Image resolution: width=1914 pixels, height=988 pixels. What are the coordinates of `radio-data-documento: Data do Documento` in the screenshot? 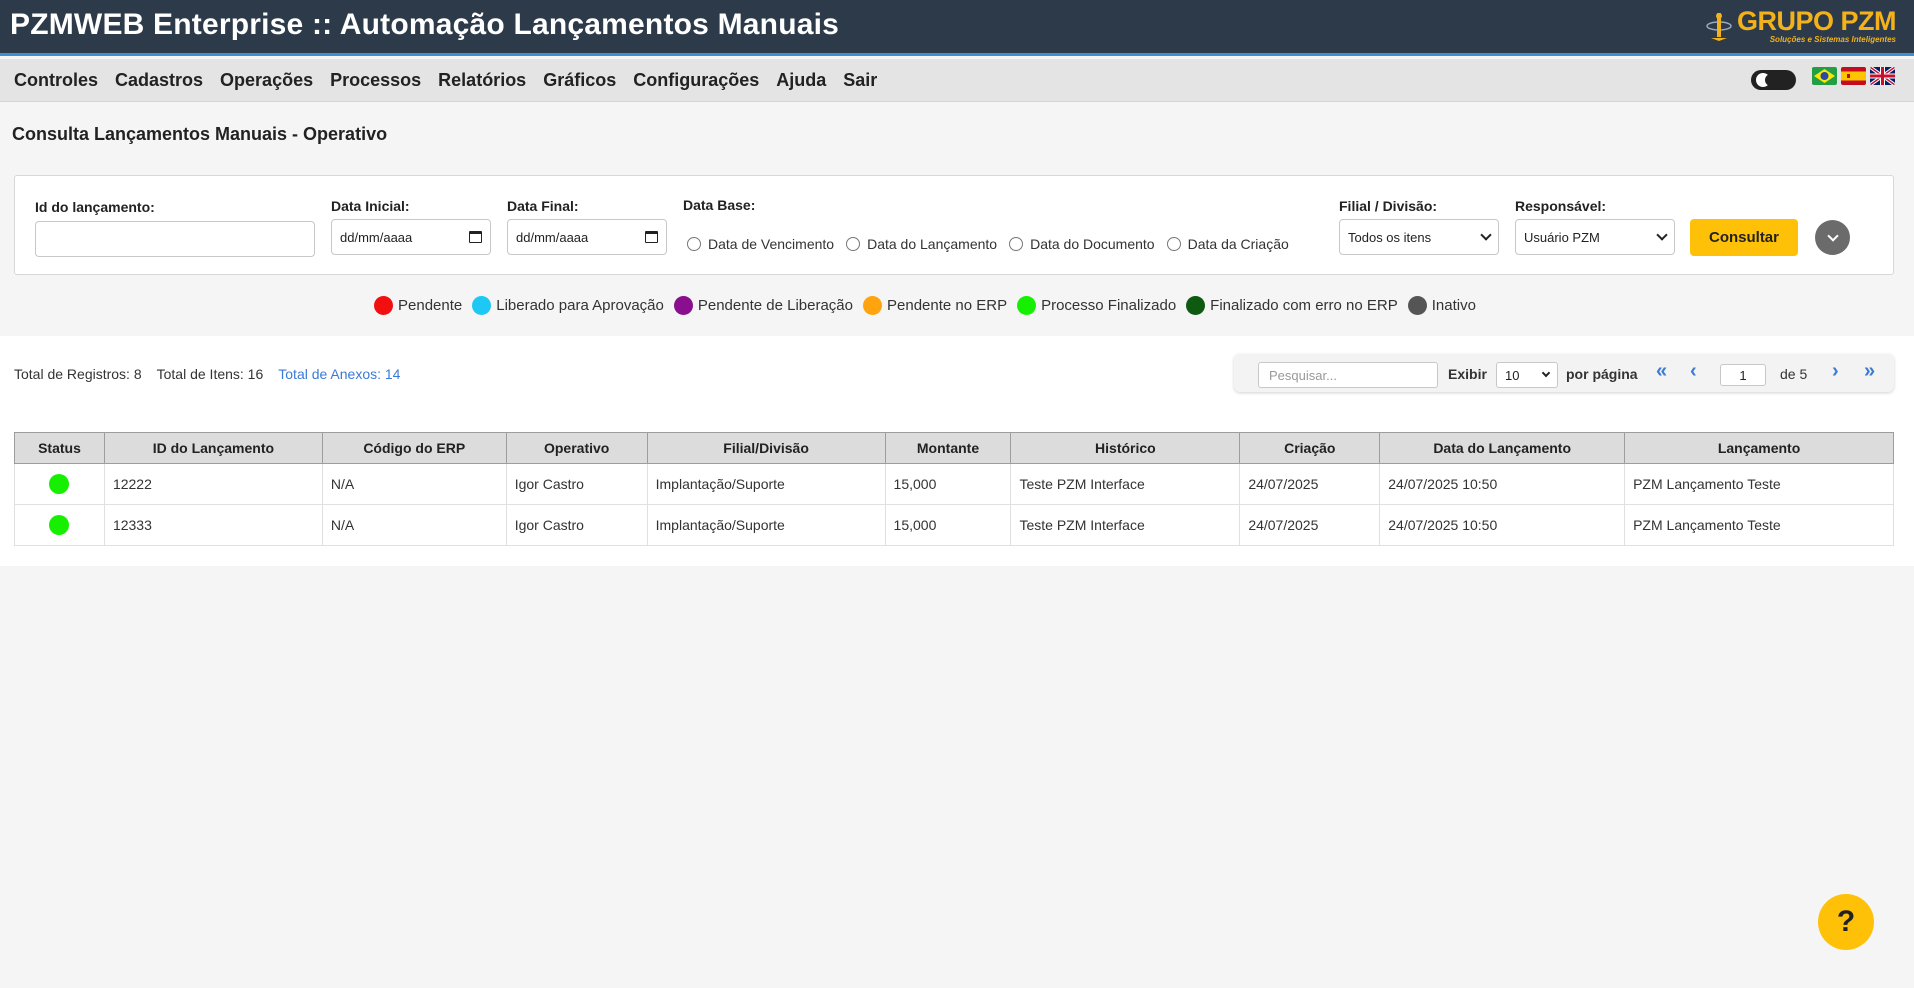 It's located at (1082, 244).